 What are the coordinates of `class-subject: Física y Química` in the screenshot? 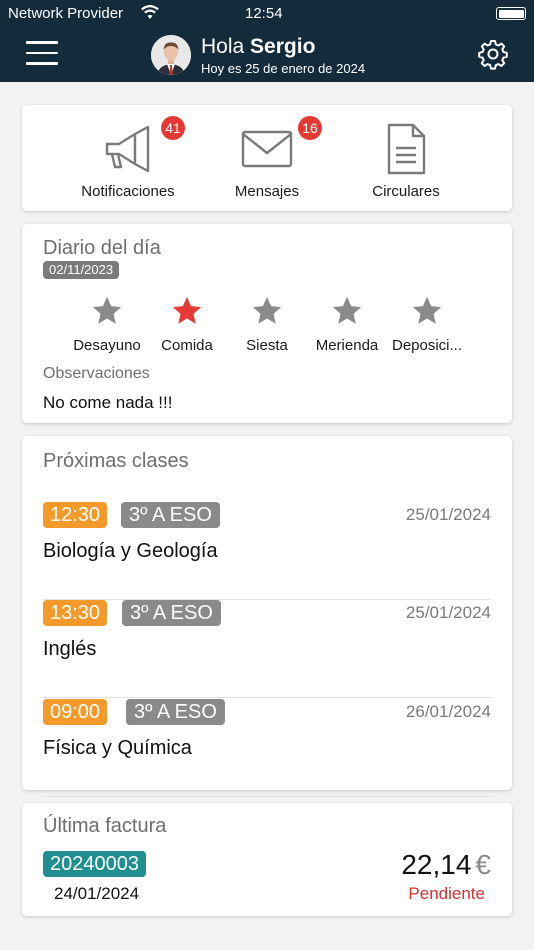 It's located at (117, 748).